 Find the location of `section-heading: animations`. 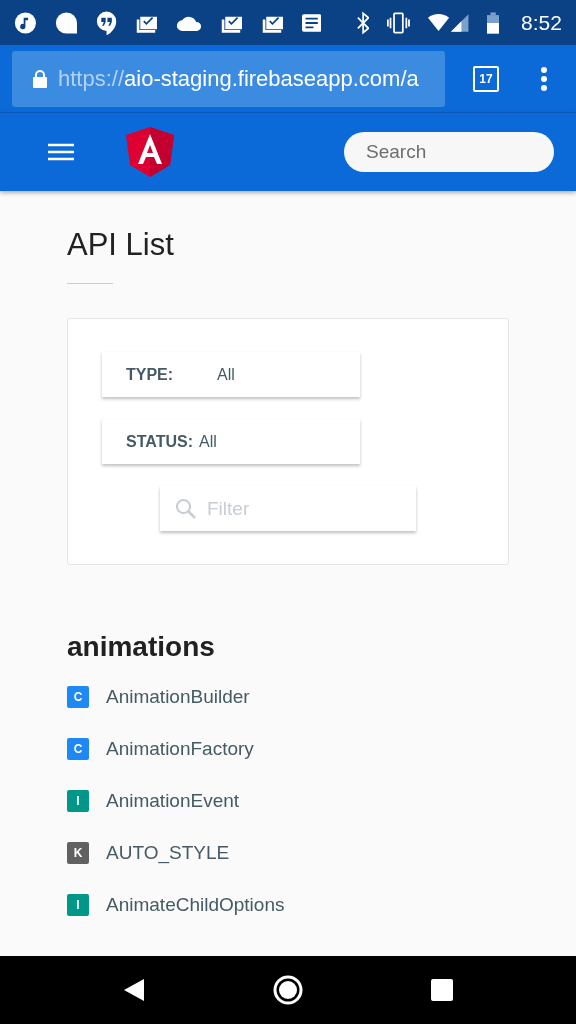

section-heading: animations is located at coordinates (141, 647).